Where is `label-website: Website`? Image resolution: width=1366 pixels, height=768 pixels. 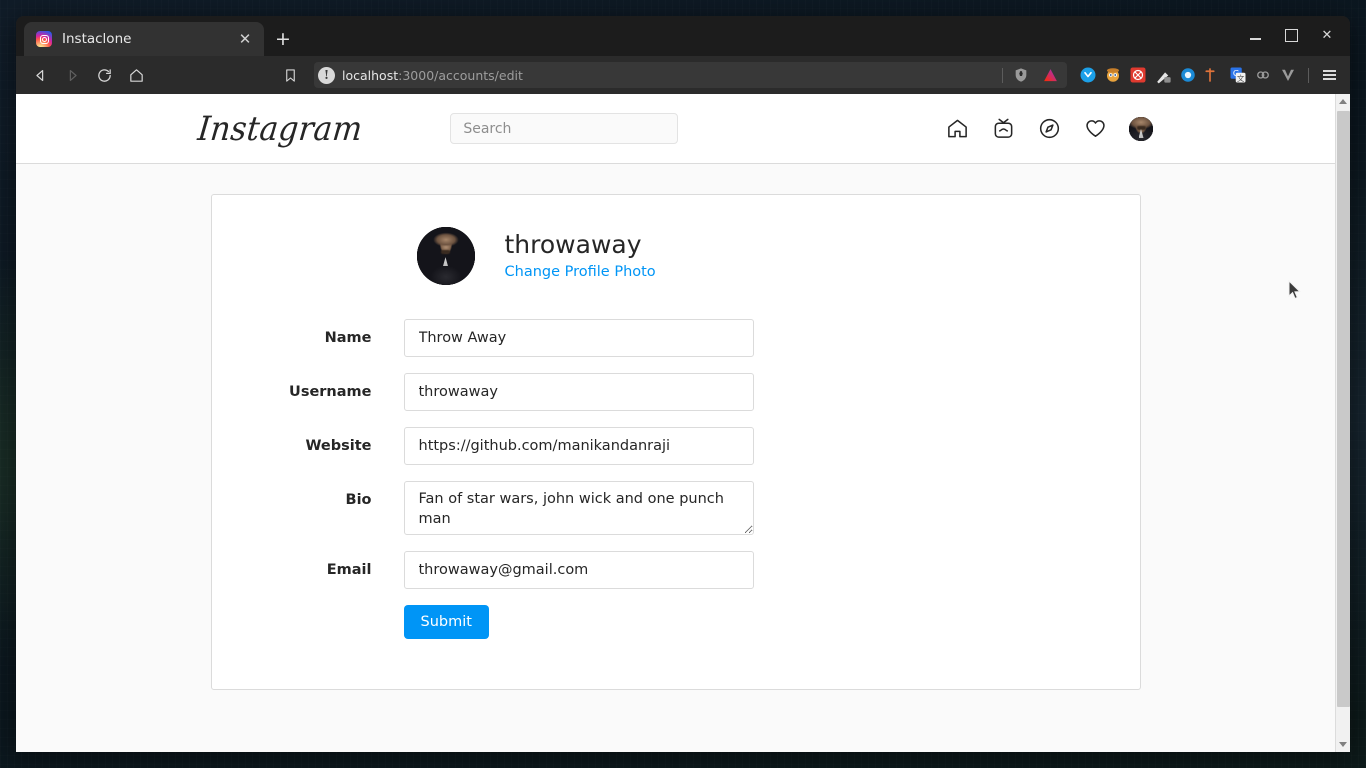 label-website: Website is located at coordinates (338, 446).